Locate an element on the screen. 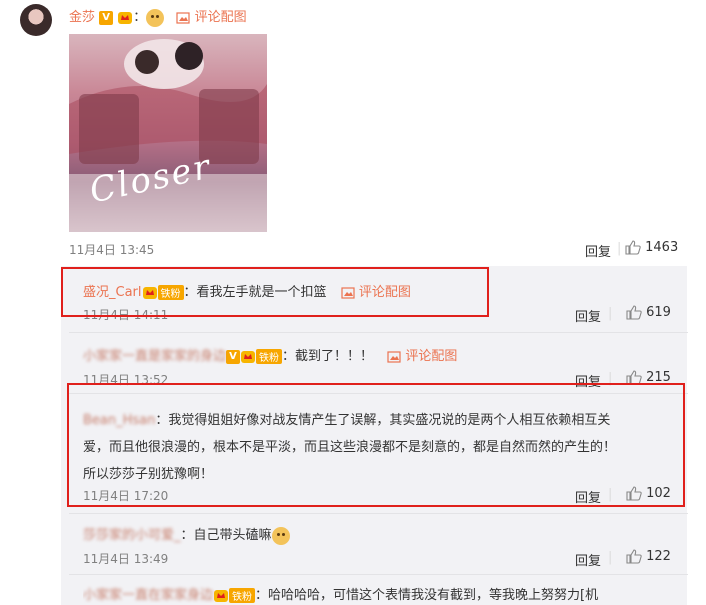 The image size is (706, 605). post-image: Closer is located at coordinates (168, 133).